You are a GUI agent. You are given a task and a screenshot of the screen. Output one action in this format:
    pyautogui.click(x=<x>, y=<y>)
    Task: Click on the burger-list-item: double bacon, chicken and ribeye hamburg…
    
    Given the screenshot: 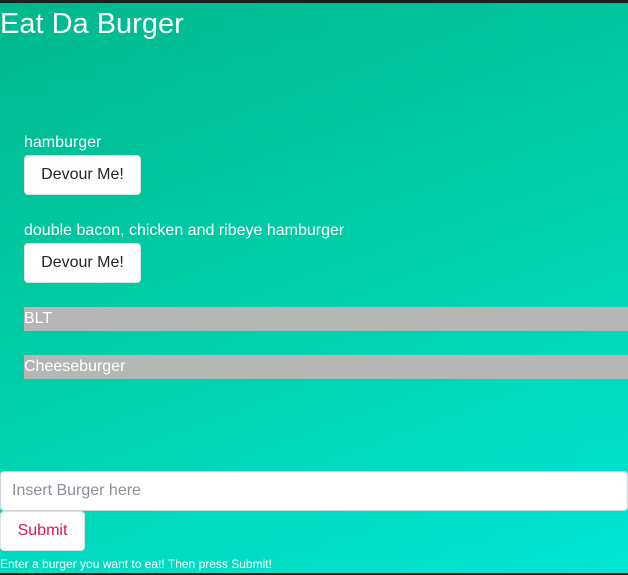 What is the action you would take?
    pyautogui.click(x=184, y=252)
    